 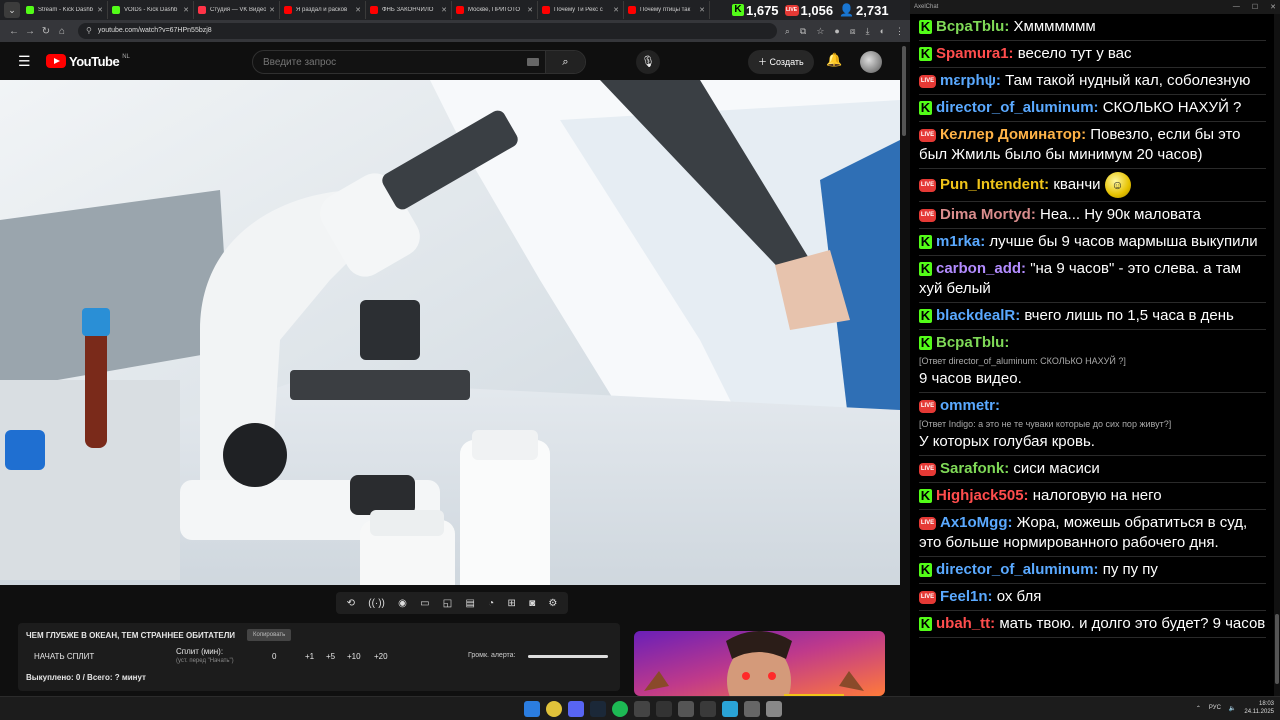 I want to click on increment-10-button: +10, so click(x=354, y=656).